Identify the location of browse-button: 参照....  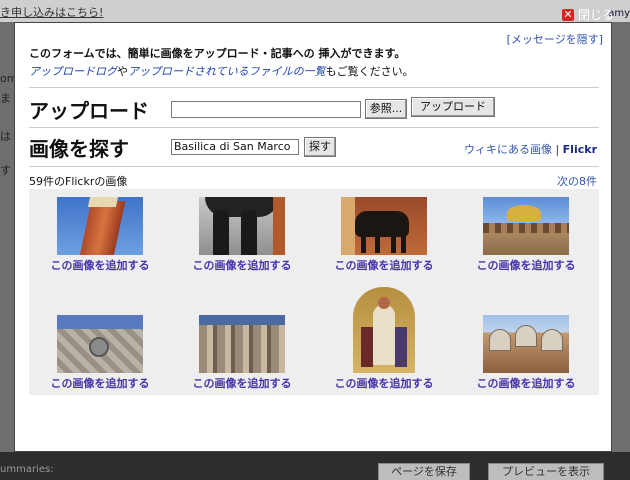
(386, 109).